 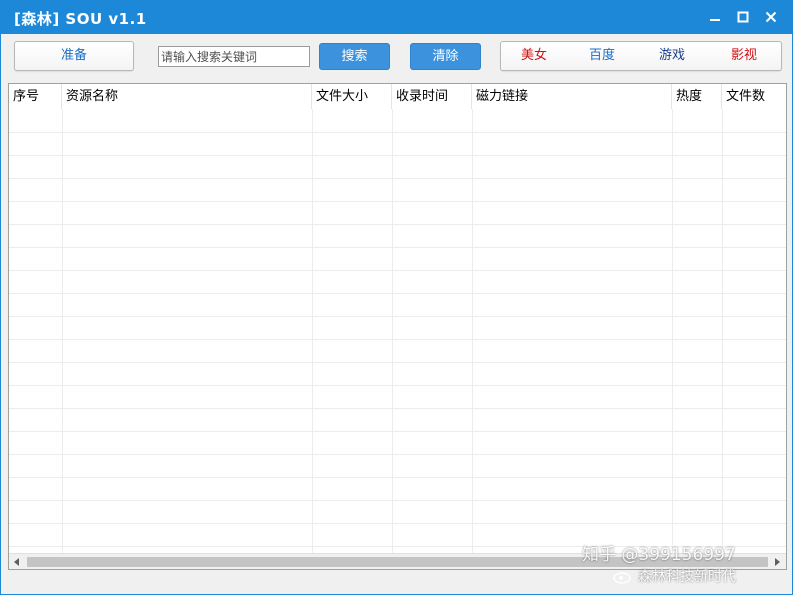 I want to click on watermark-line-2: 森林科技新时代, so click(x=687, y=577).